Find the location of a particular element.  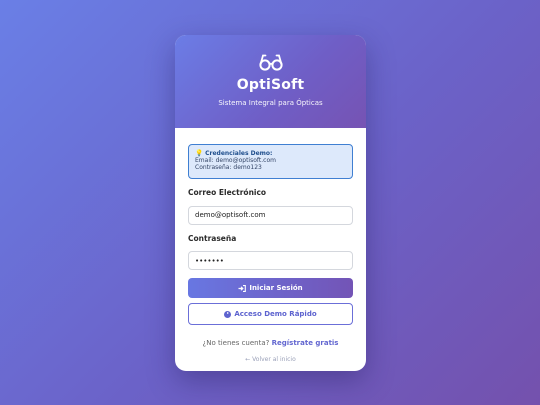

signup-link: Regístrate gratis is located at coordinates (305, 343).